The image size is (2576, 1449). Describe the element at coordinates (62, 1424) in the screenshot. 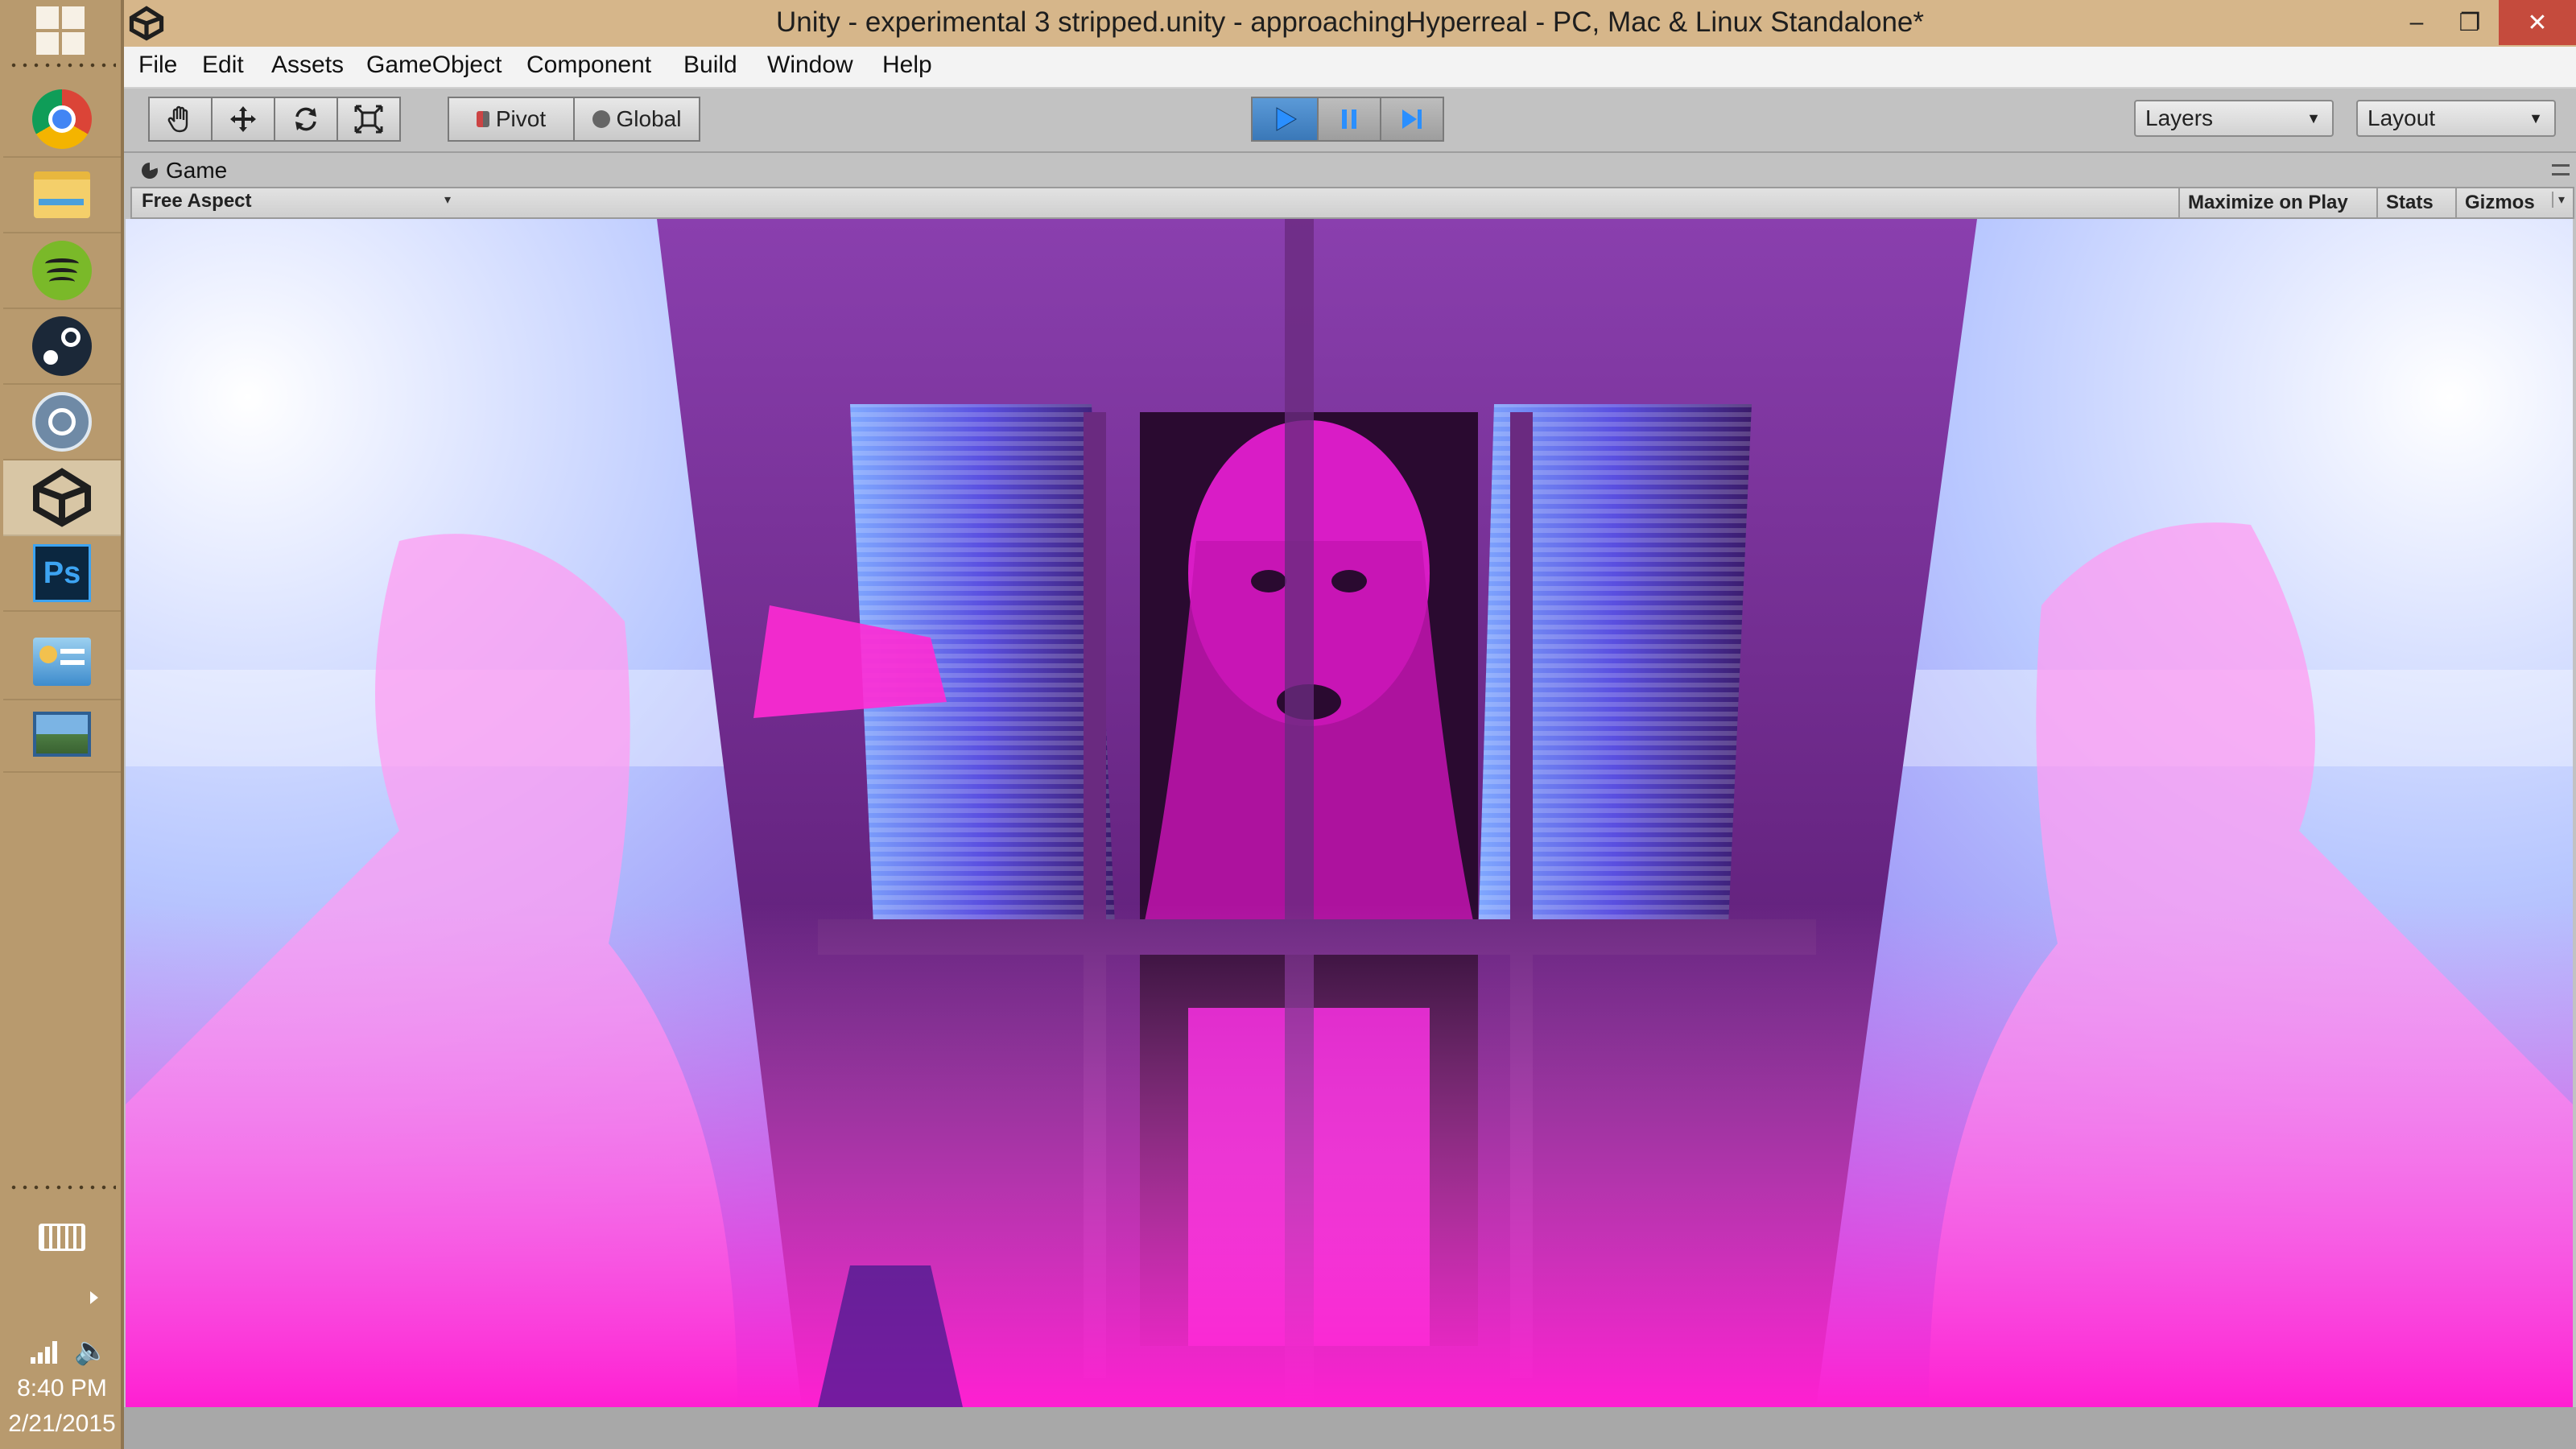

I see `clock-date: 2/21/2015` at that location.